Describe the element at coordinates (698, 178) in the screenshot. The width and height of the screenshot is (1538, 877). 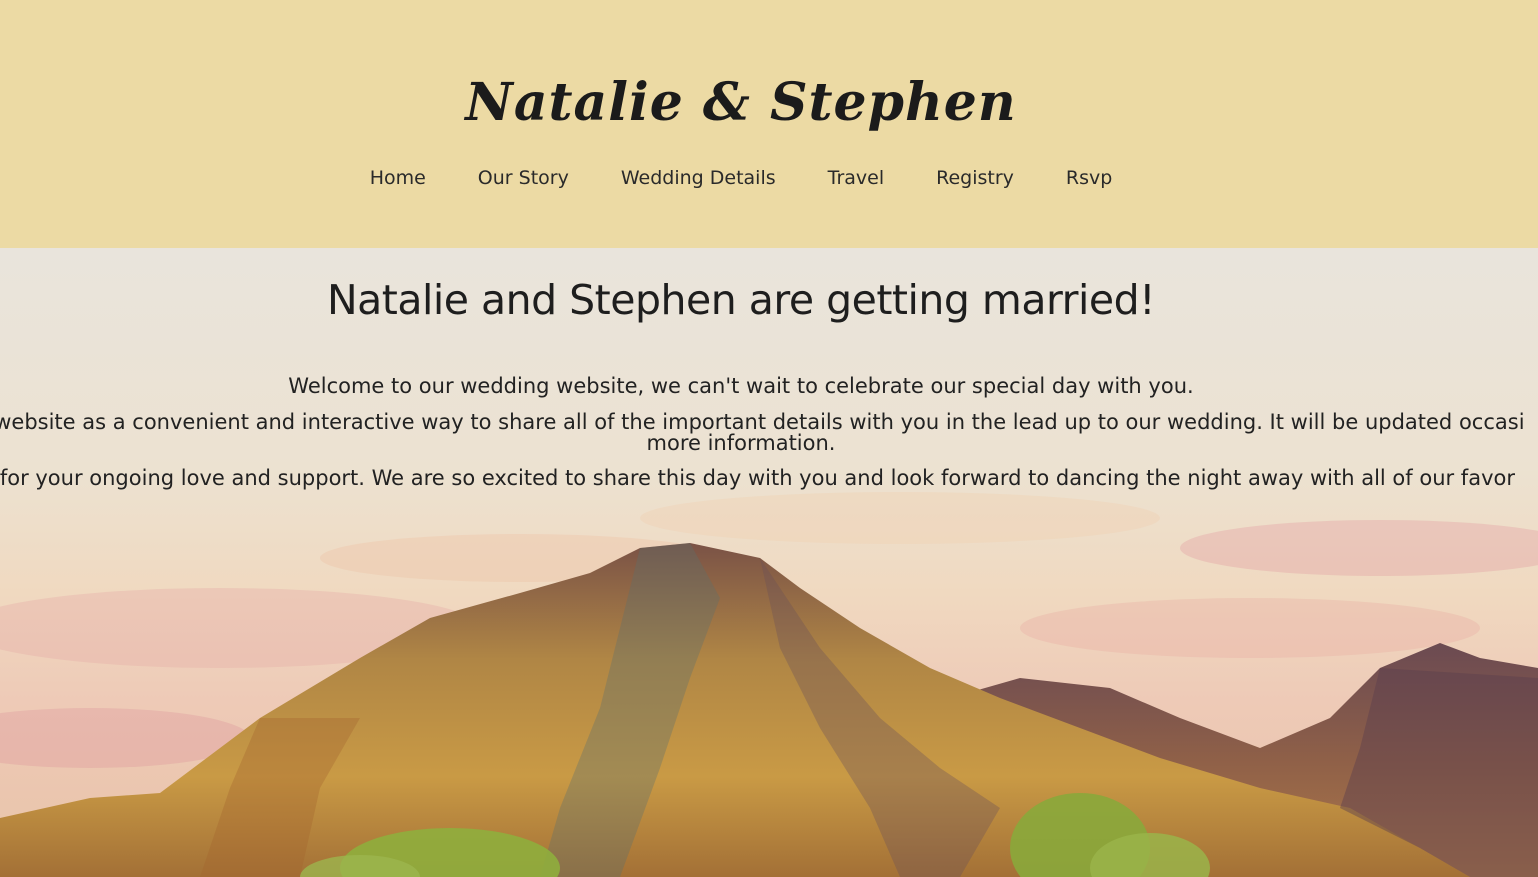
I see `nav-wedding-details: Wedding Details` at that location.